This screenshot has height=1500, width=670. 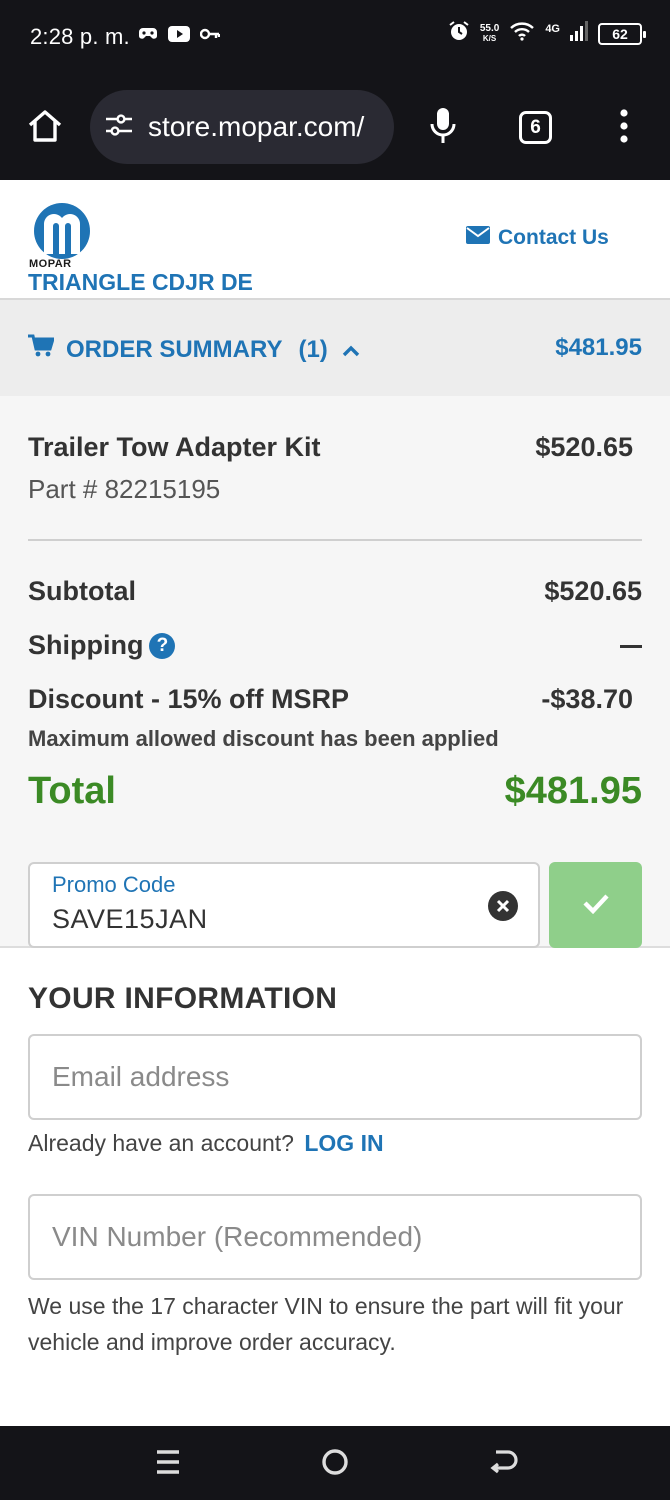 I want to click on shipping-label: Shipping, so click(x=86, y=645).